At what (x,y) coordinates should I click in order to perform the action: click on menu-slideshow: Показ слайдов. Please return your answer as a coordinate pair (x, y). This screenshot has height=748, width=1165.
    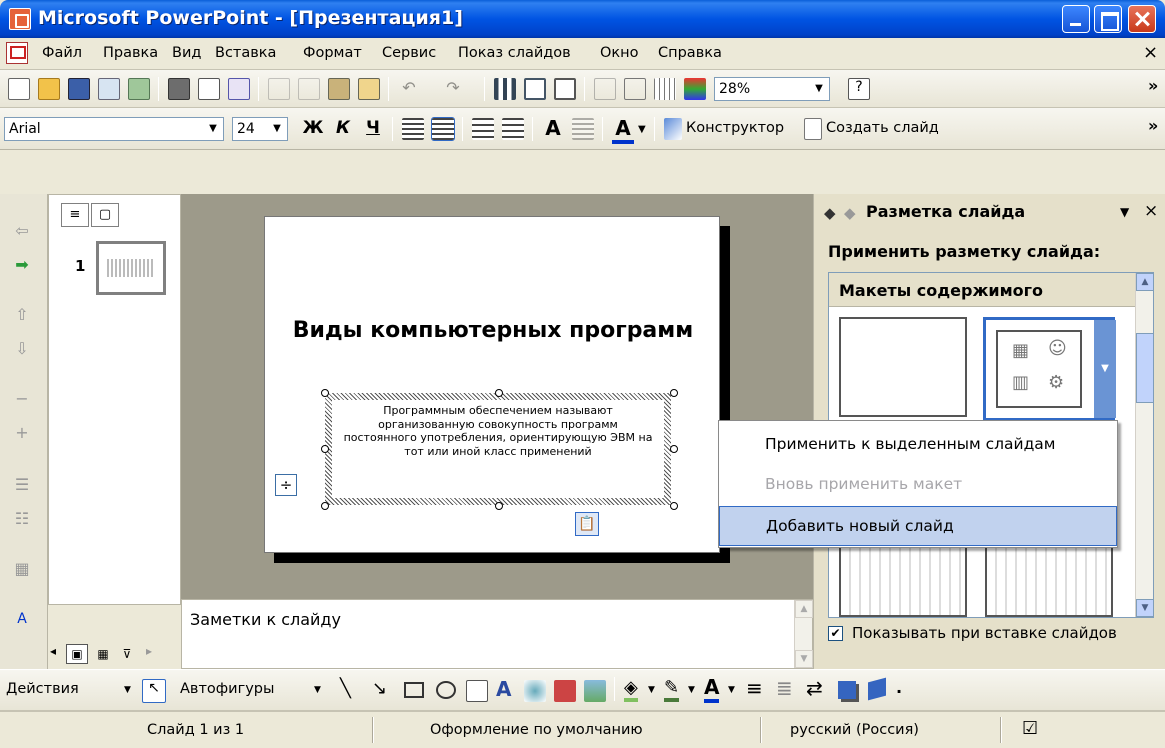
    Looking at the image, I should click on (514, 53).